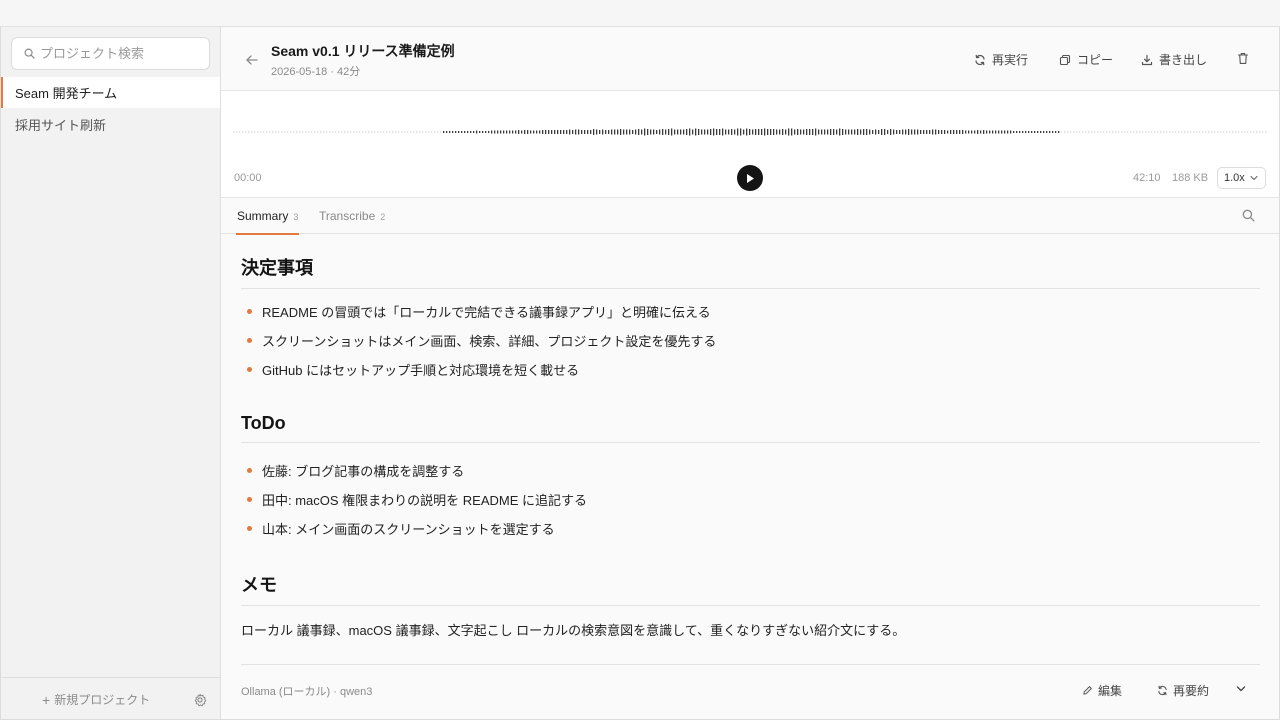 This screenshot has height=720, width=1280. What do you see at coordinates (750, 428) in the screenshot?
I see `section-heading-todo: ToDo` at bounding box center [750, 428].